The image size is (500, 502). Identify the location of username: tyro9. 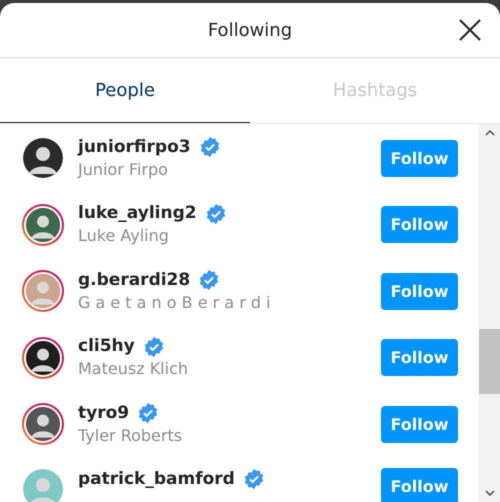
(104, 413).